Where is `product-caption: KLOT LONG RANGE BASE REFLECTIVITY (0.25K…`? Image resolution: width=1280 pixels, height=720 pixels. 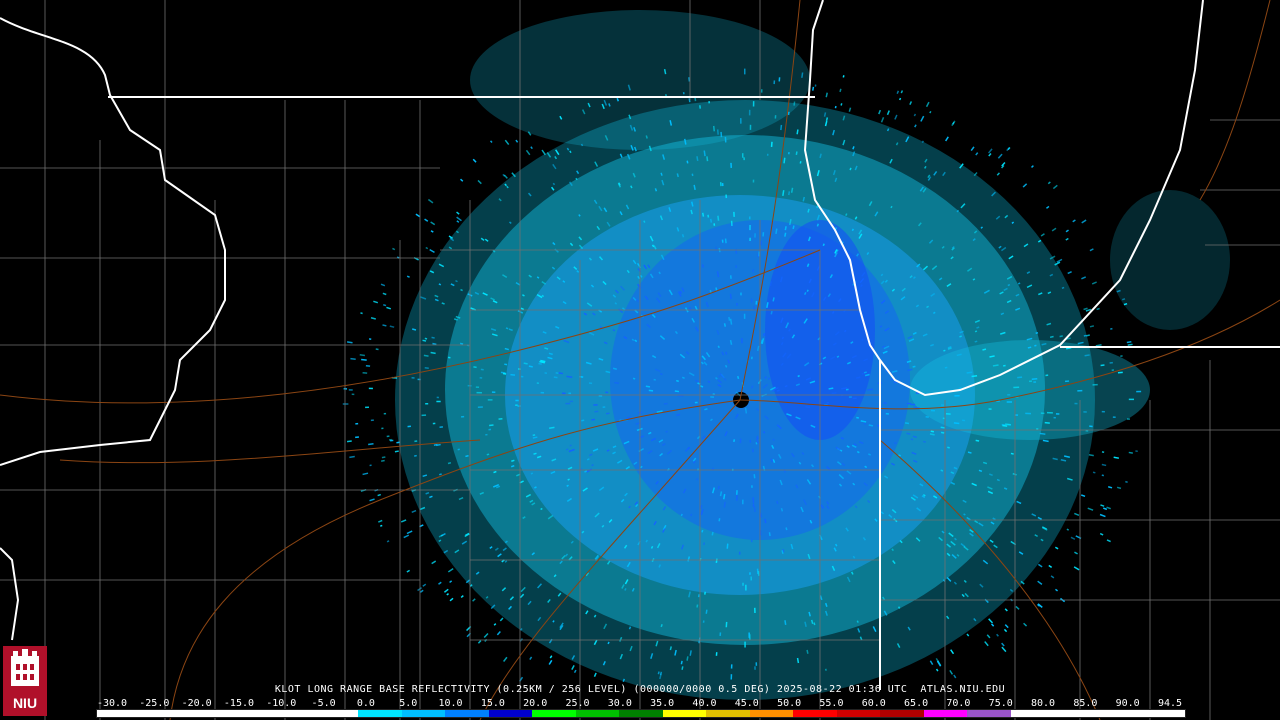
product-caption: KLOT LONG RANGE BASE REFLECTIVITY (0.25K… is located at coordinates (640, 689).